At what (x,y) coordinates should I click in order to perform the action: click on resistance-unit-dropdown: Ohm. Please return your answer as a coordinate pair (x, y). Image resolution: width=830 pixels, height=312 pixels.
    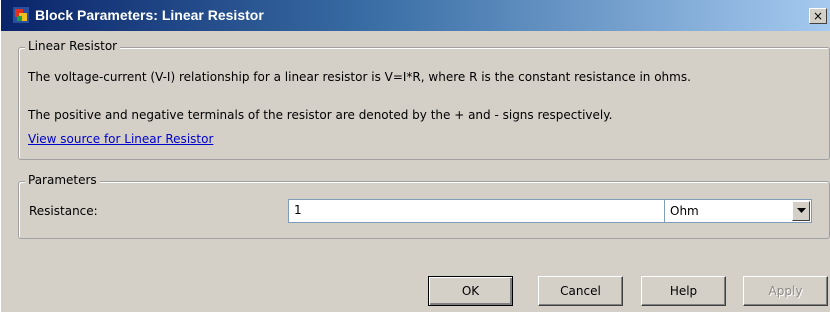
    Looking at the image, I should click on (738, 211).